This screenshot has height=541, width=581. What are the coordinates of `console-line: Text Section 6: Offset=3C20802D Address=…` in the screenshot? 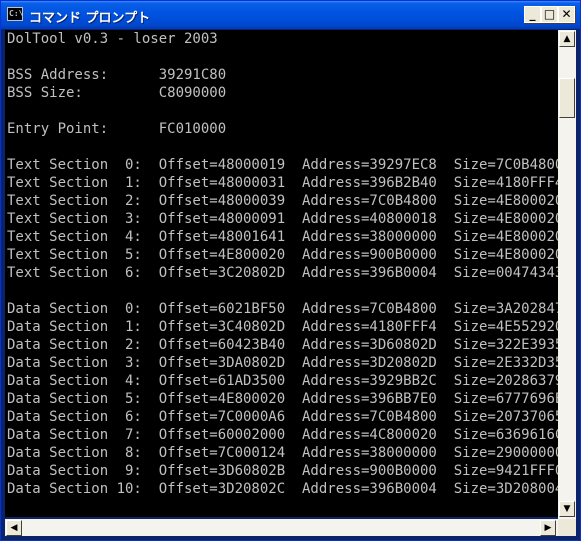 It's located at (282, 273).